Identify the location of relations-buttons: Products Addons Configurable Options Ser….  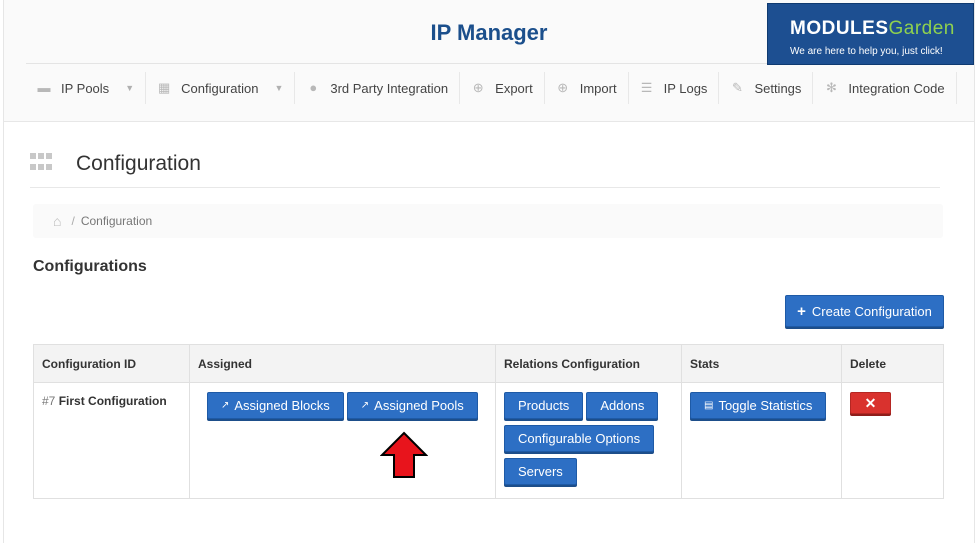
(584, 438).